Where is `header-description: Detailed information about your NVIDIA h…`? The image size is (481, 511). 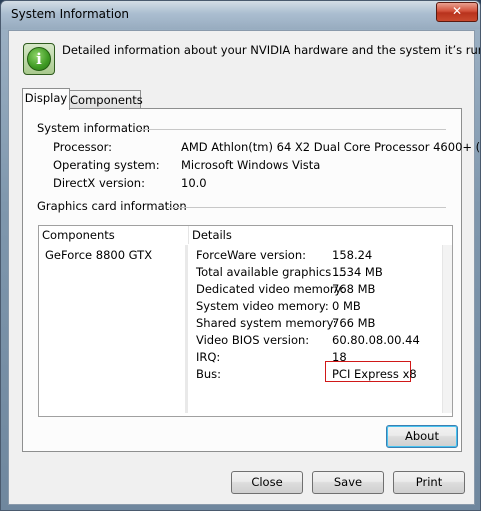 header-description: Detailed information about your NVIDIA h… is located at coordinates (271, 50).